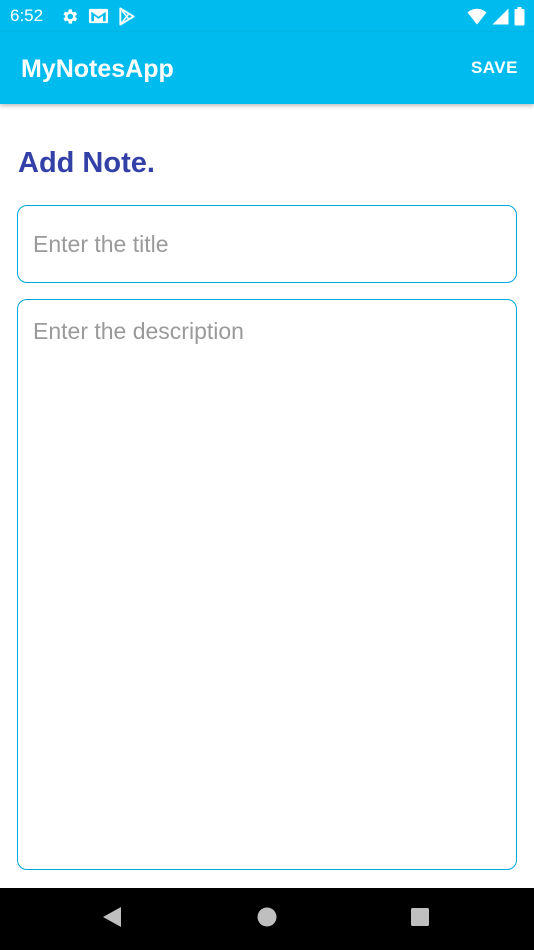 The width and height of the screenshot is (534, 950). I want to click on wifi-icon, so click(477, 16).